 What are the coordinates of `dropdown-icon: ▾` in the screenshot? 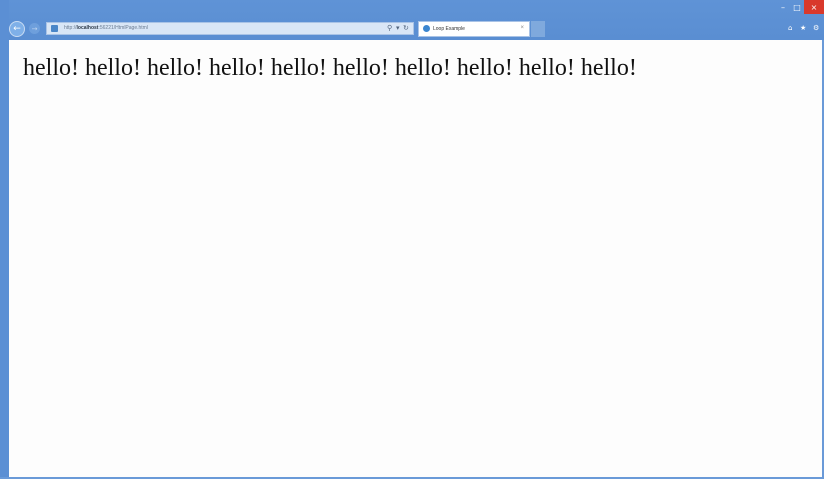 It's located at (398, 28).